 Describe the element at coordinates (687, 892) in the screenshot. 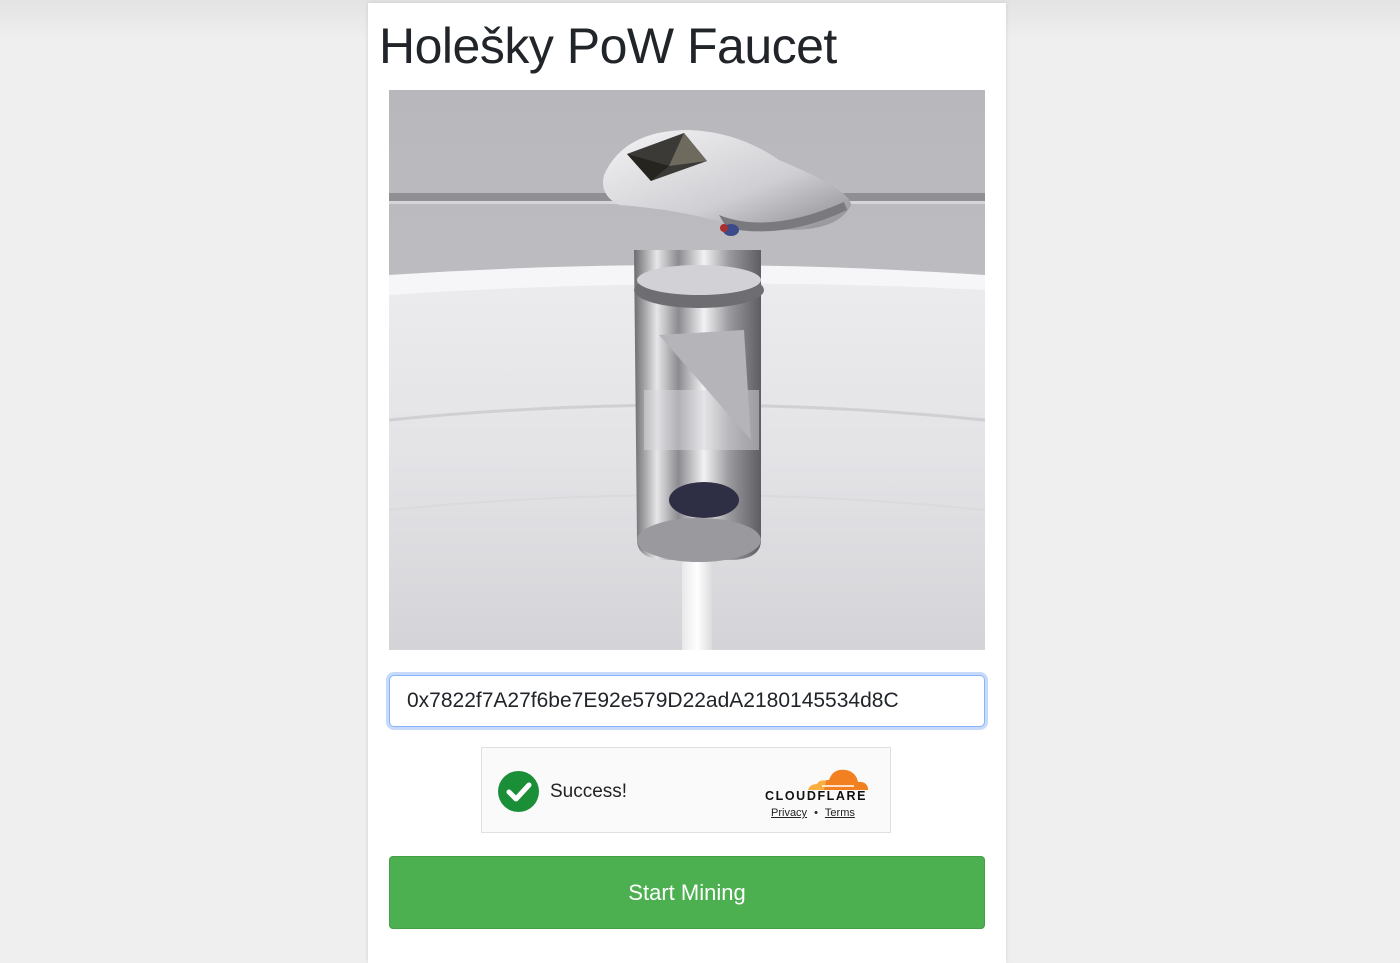

I see `start-mining-button: Start Mining` at that location.